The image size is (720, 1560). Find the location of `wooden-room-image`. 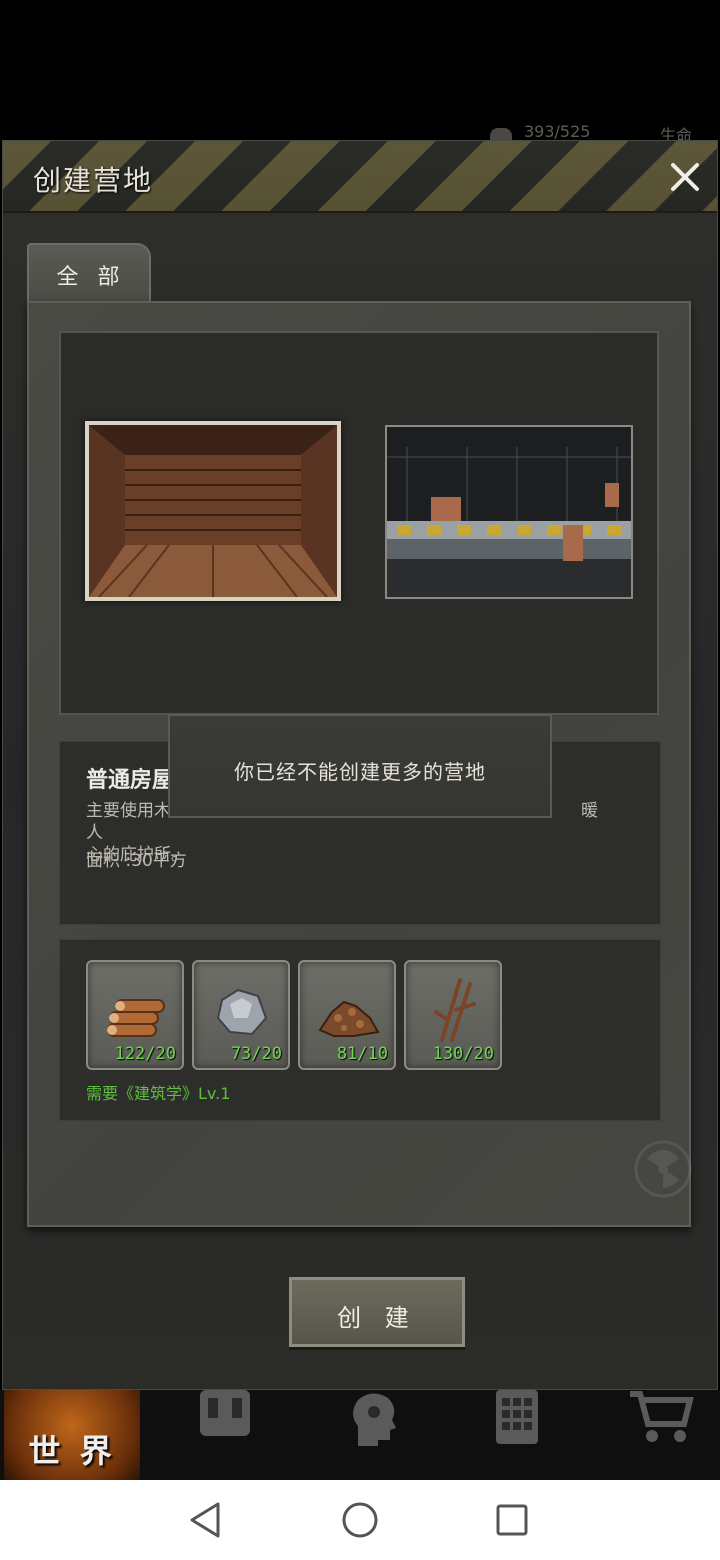

wooden-room-image is located at coordinates (213, 511).